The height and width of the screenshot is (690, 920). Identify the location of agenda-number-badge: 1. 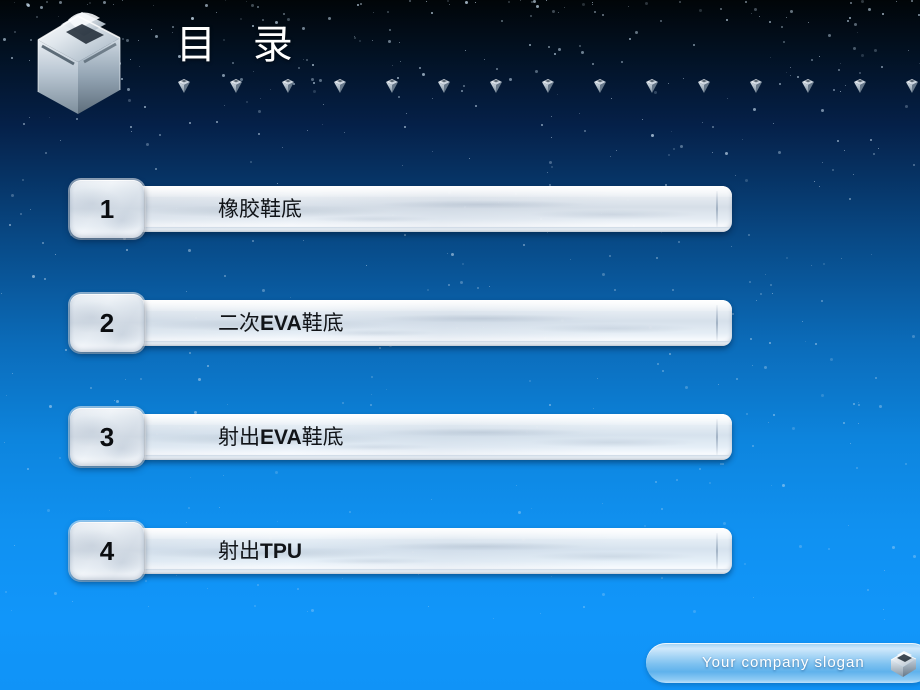
(107, 209).